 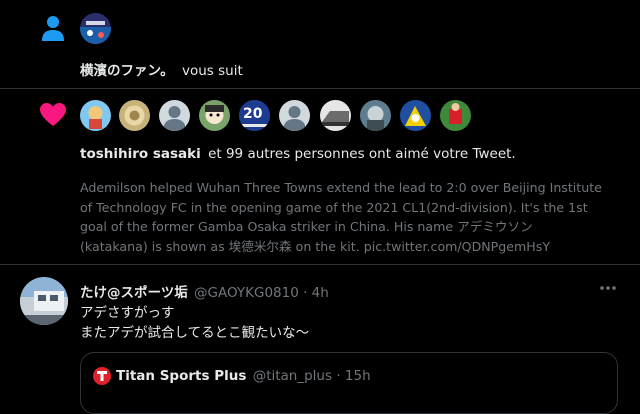 I want to click on jersey-number-badge: 20, so click(x=253, y=114).